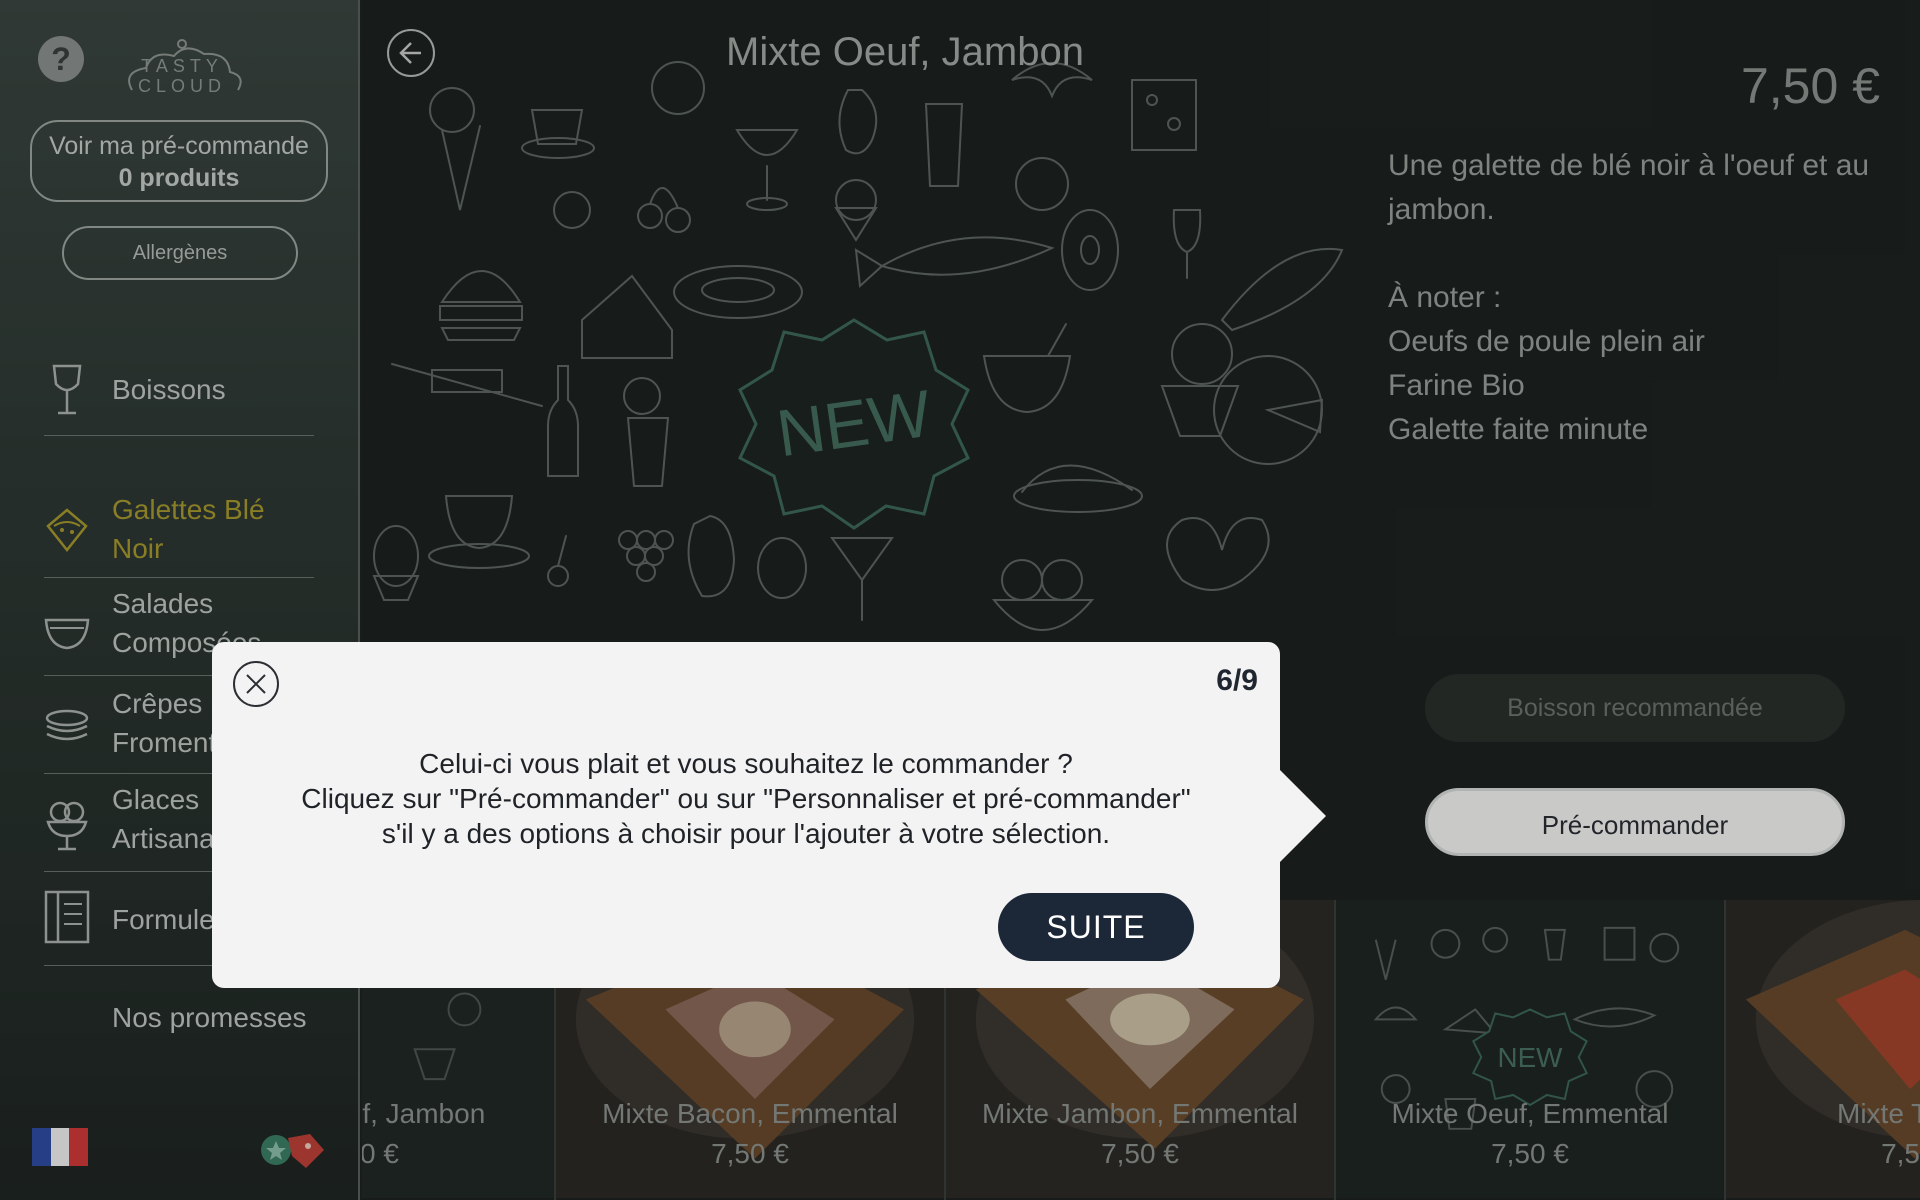 This screenshot has height=1200, width=1920. What do you see at coordinates (1456, 385) in the screenshot?
I see `note-item: Farine Bio` at bounding box center [1456, 385].